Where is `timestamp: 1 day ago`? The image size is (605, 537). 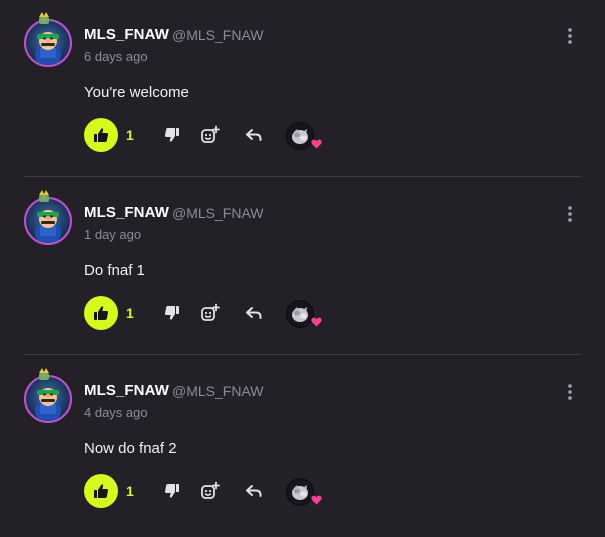
timestamp: 1 day ago is located at coordinates (113, 234).